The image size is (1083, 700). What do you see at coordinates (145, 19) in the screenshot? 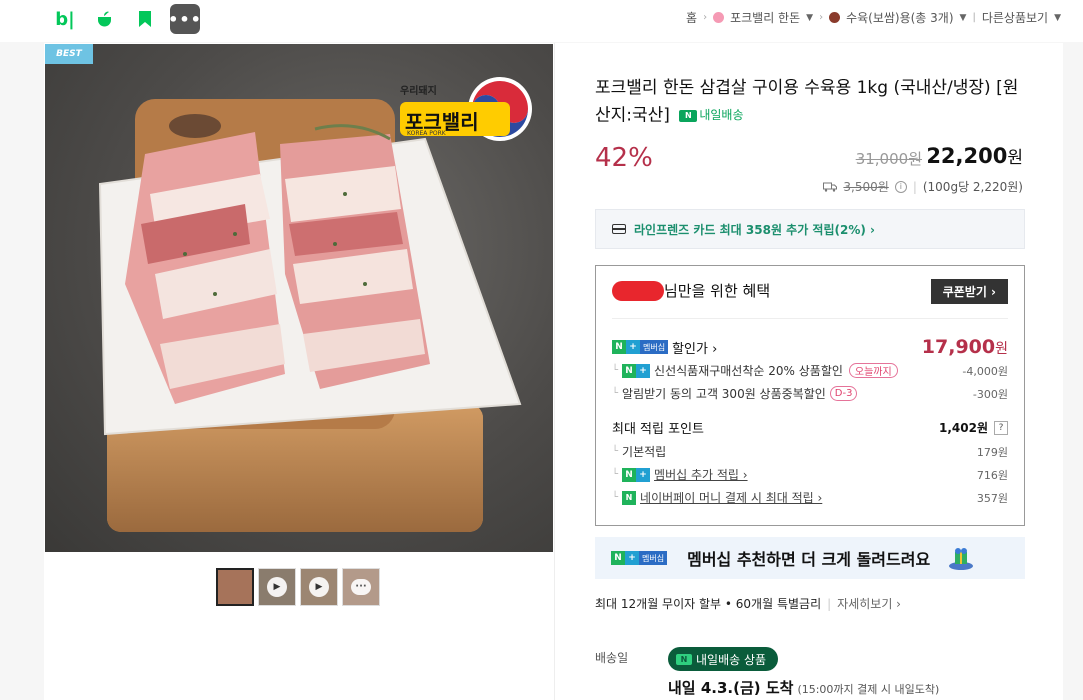
I see `bookmark-icon` at bounding box center [145, 19].